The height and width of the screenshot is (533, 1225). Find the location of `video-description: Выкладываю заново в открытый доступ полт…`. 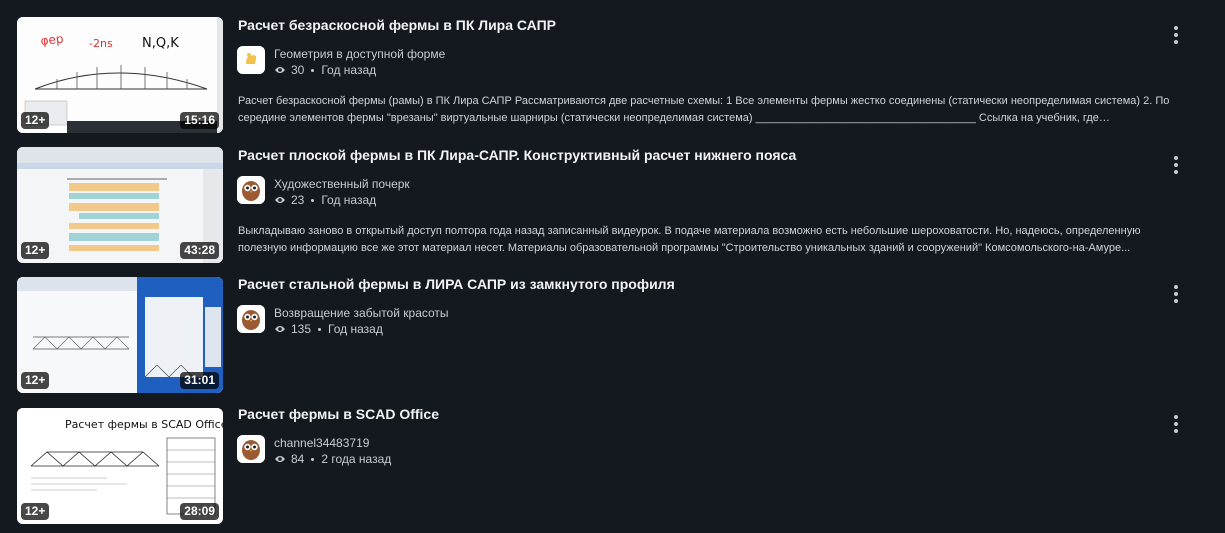

video-description: Выкладываю заново в открытый доступ полт… is located at coordinates (689, 239).